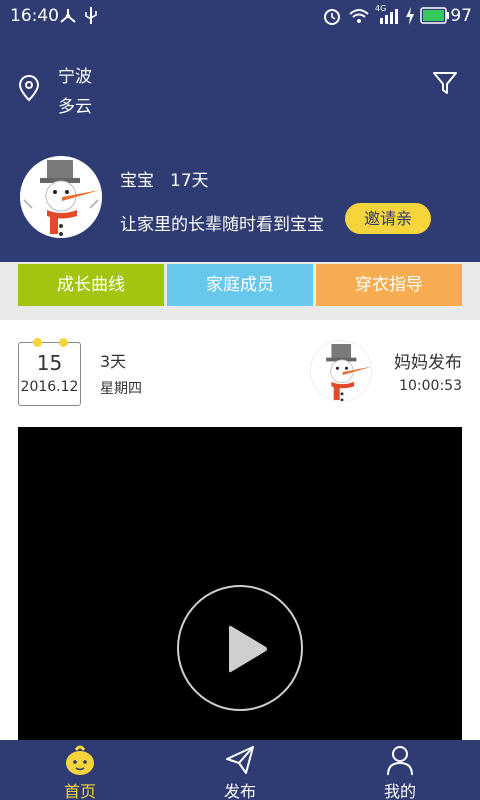 The image size is (480, 800). What do you see at coordinates (113, 361) in the screenshot?
I see `post-day-count: 3天` at bounding box center [113, 361].